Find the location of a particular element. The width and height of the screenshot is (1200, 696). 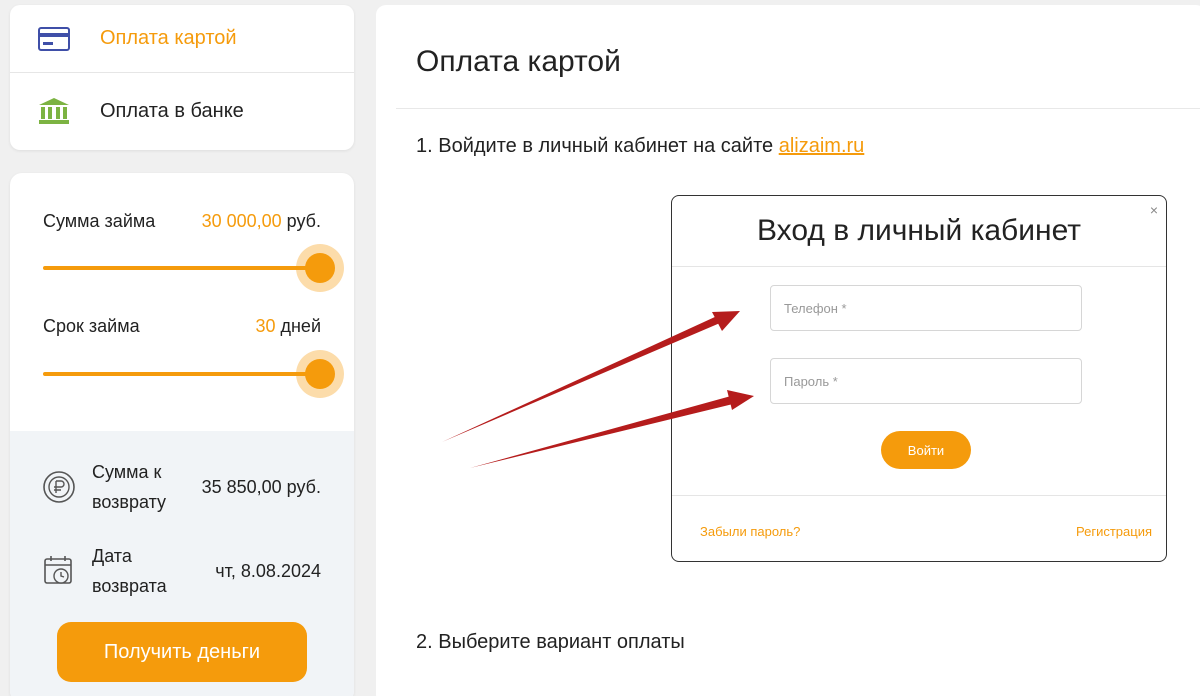

return-sum-row: Сумма к возврату 35 850,00 руб. is located at coordinates (181, 487).